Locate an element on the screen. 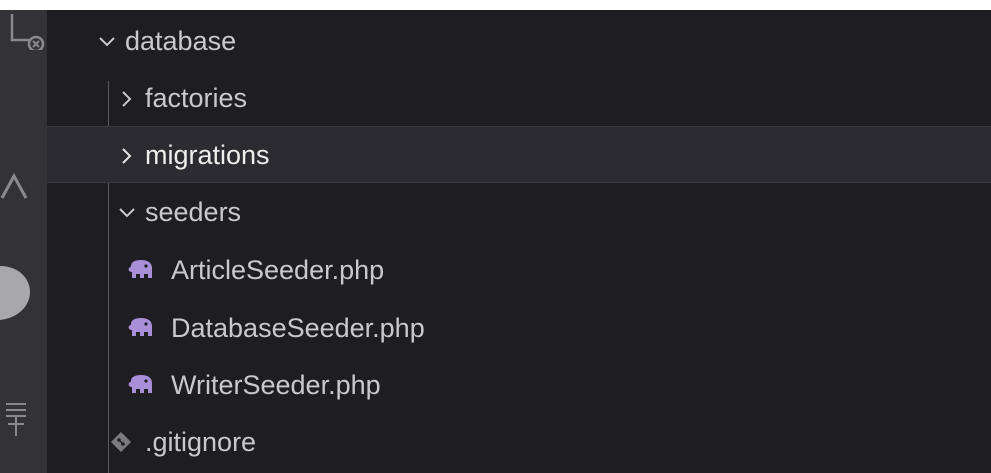 The width and height of the screenshot is (991, 473). tree-folder-migrations: migrations is located at coordinates (519, 154).